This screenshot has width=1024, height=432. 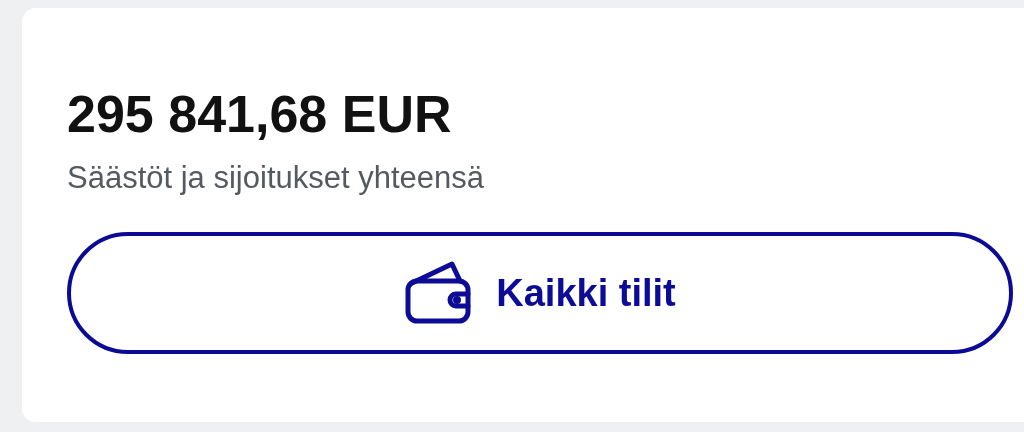 What do you see at coordinates (276, 178) in the screenshot?
I see `total-caption: Säästöt ja sijoitukset yhteensä` at bounding box center [276, 178].